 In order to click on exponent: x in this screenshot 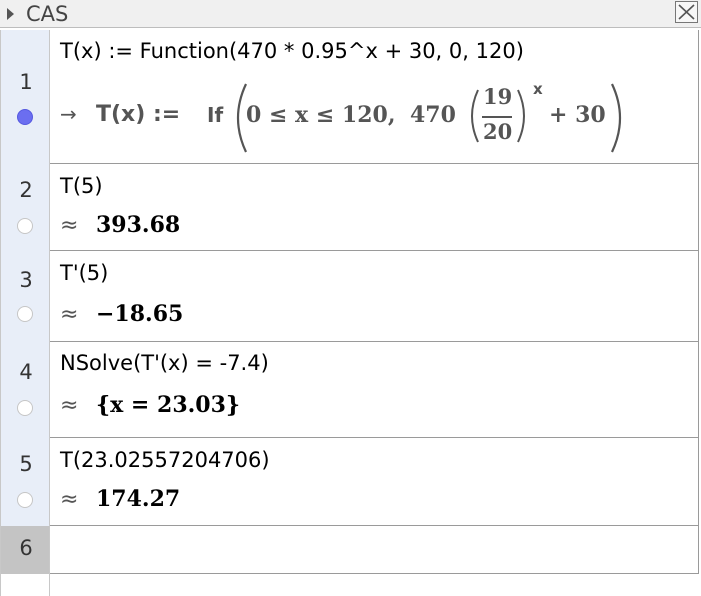, I will do `click(538, 89)`.